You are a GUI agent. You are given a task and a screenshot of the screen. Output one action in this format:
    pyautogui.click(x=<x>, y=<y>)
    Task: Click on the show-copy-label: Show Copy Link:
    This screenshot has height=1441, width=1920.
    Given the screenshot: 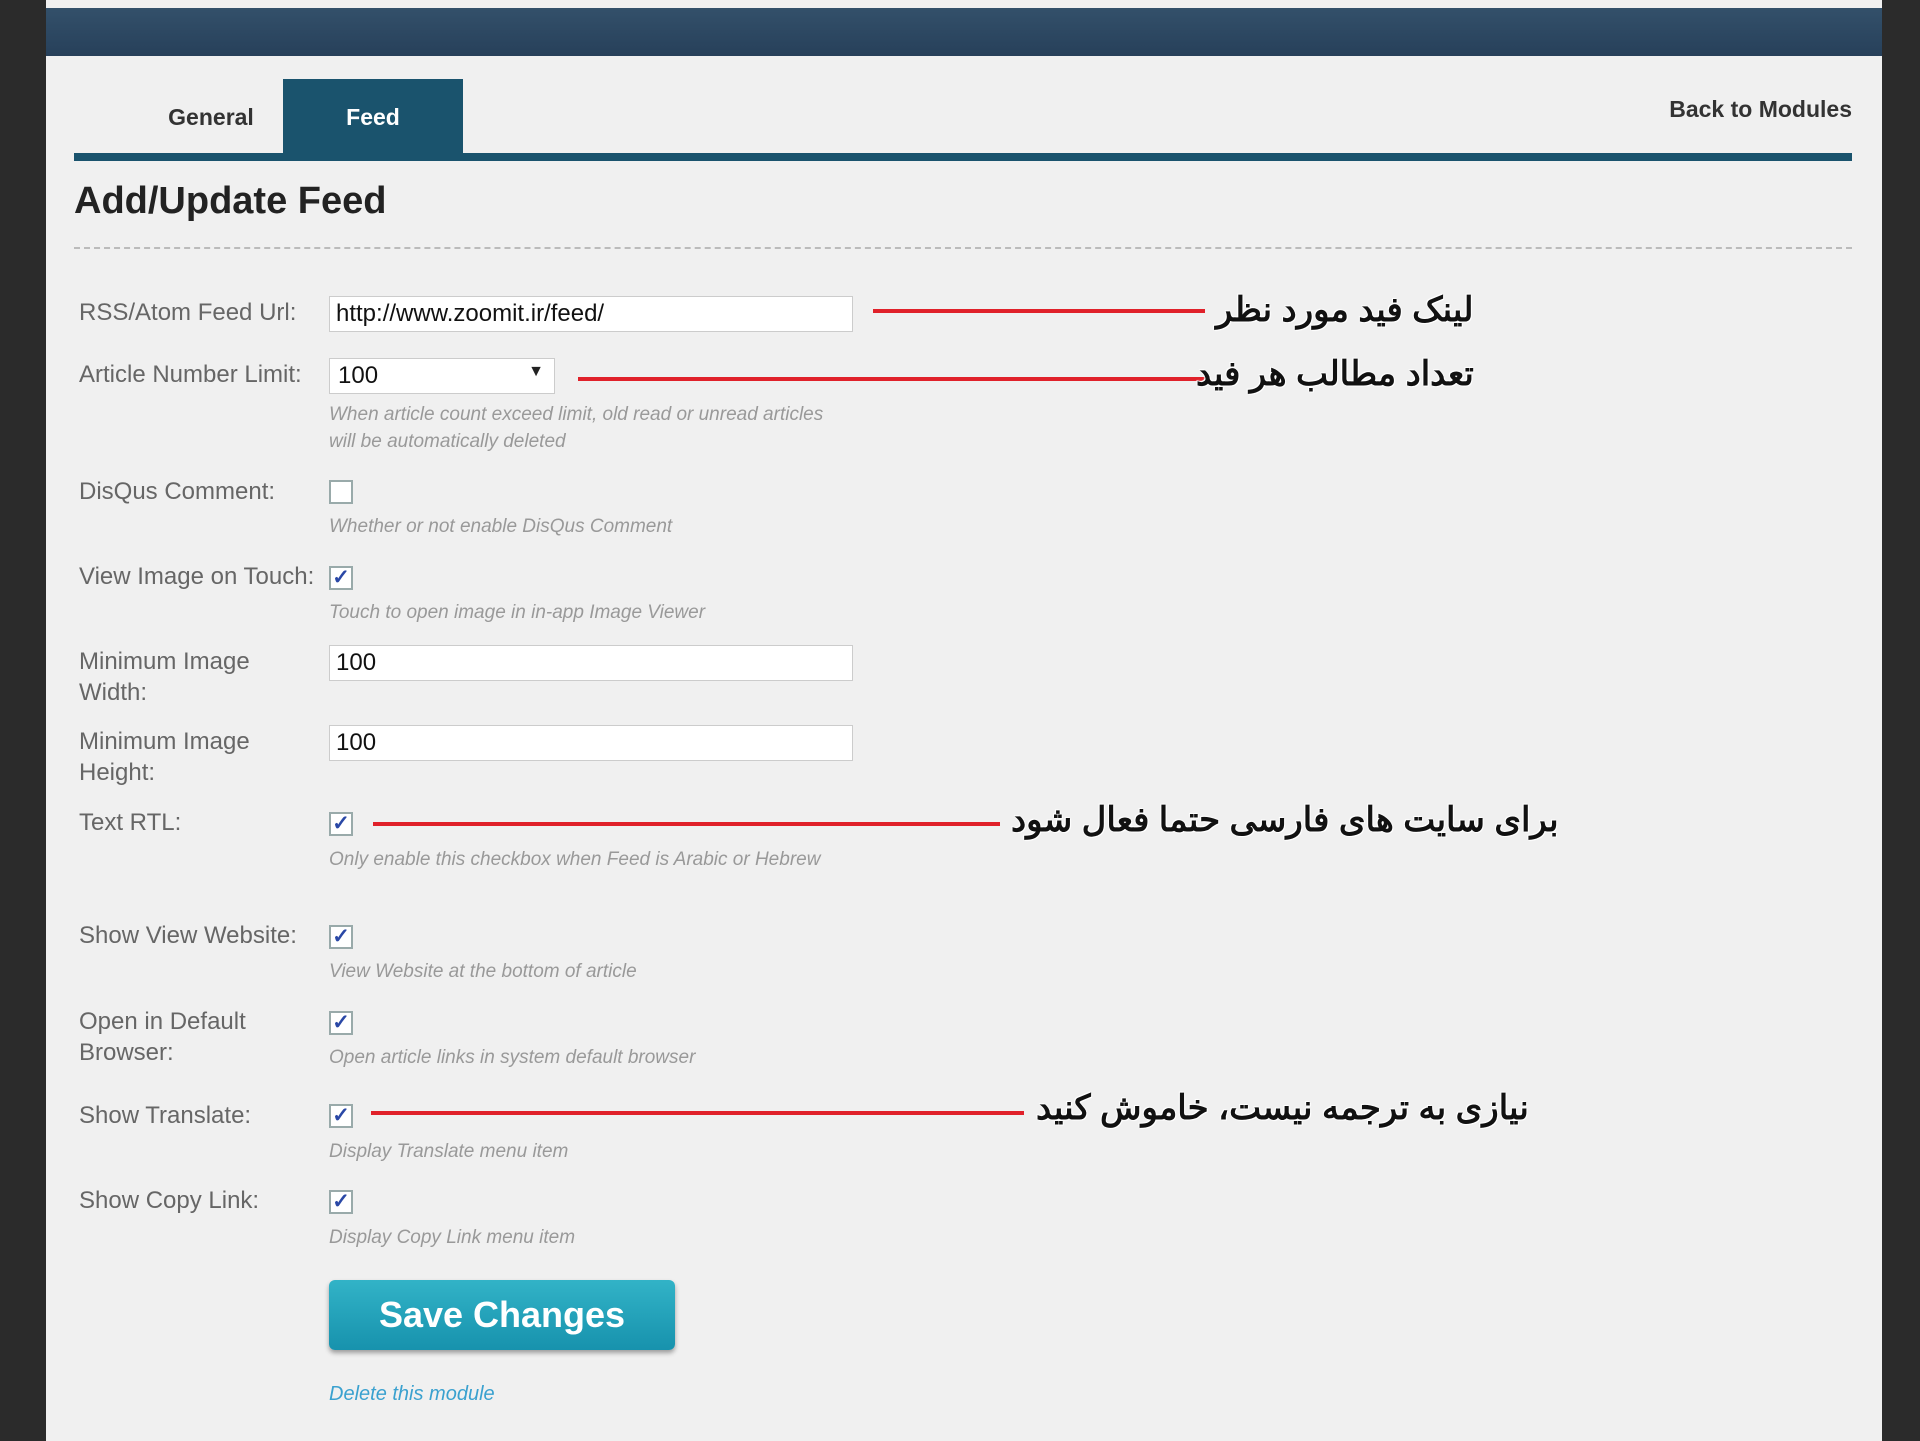 What is the action you would take?
    pyautogui.click(x=169, y=1200)
    